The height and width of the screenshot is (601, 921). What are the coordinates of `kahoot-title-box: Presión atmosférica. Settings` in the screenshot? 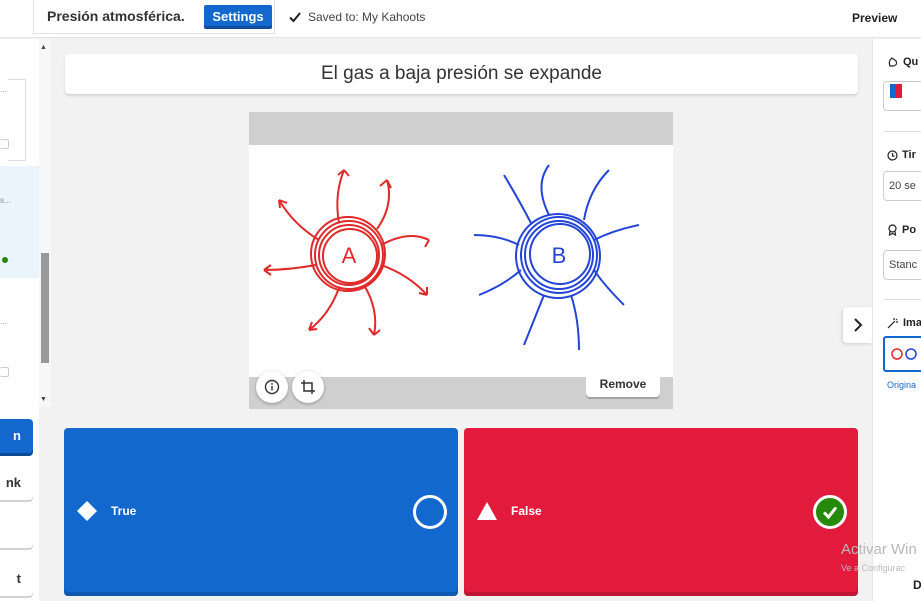 It's located at (154, 17).